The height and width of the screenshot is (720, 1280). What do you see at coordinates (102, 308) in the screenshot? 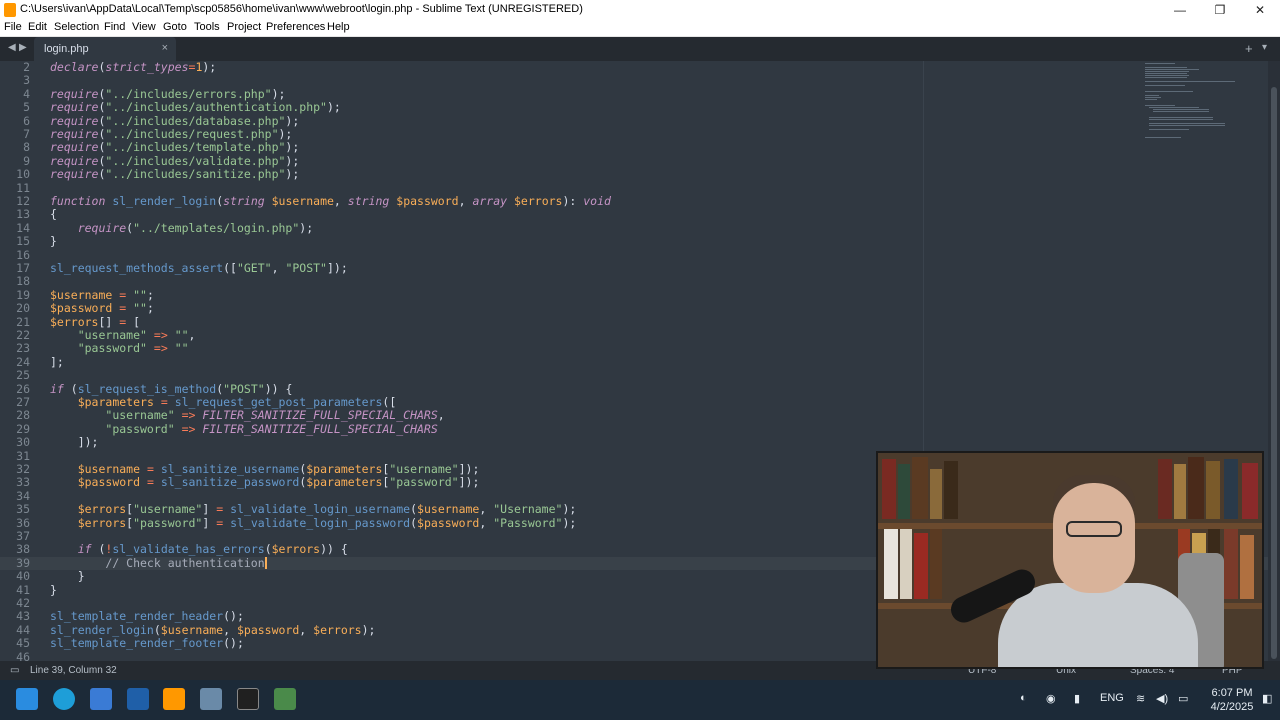
I see `code-text: $password = "";` at bounding box center [102, 308].